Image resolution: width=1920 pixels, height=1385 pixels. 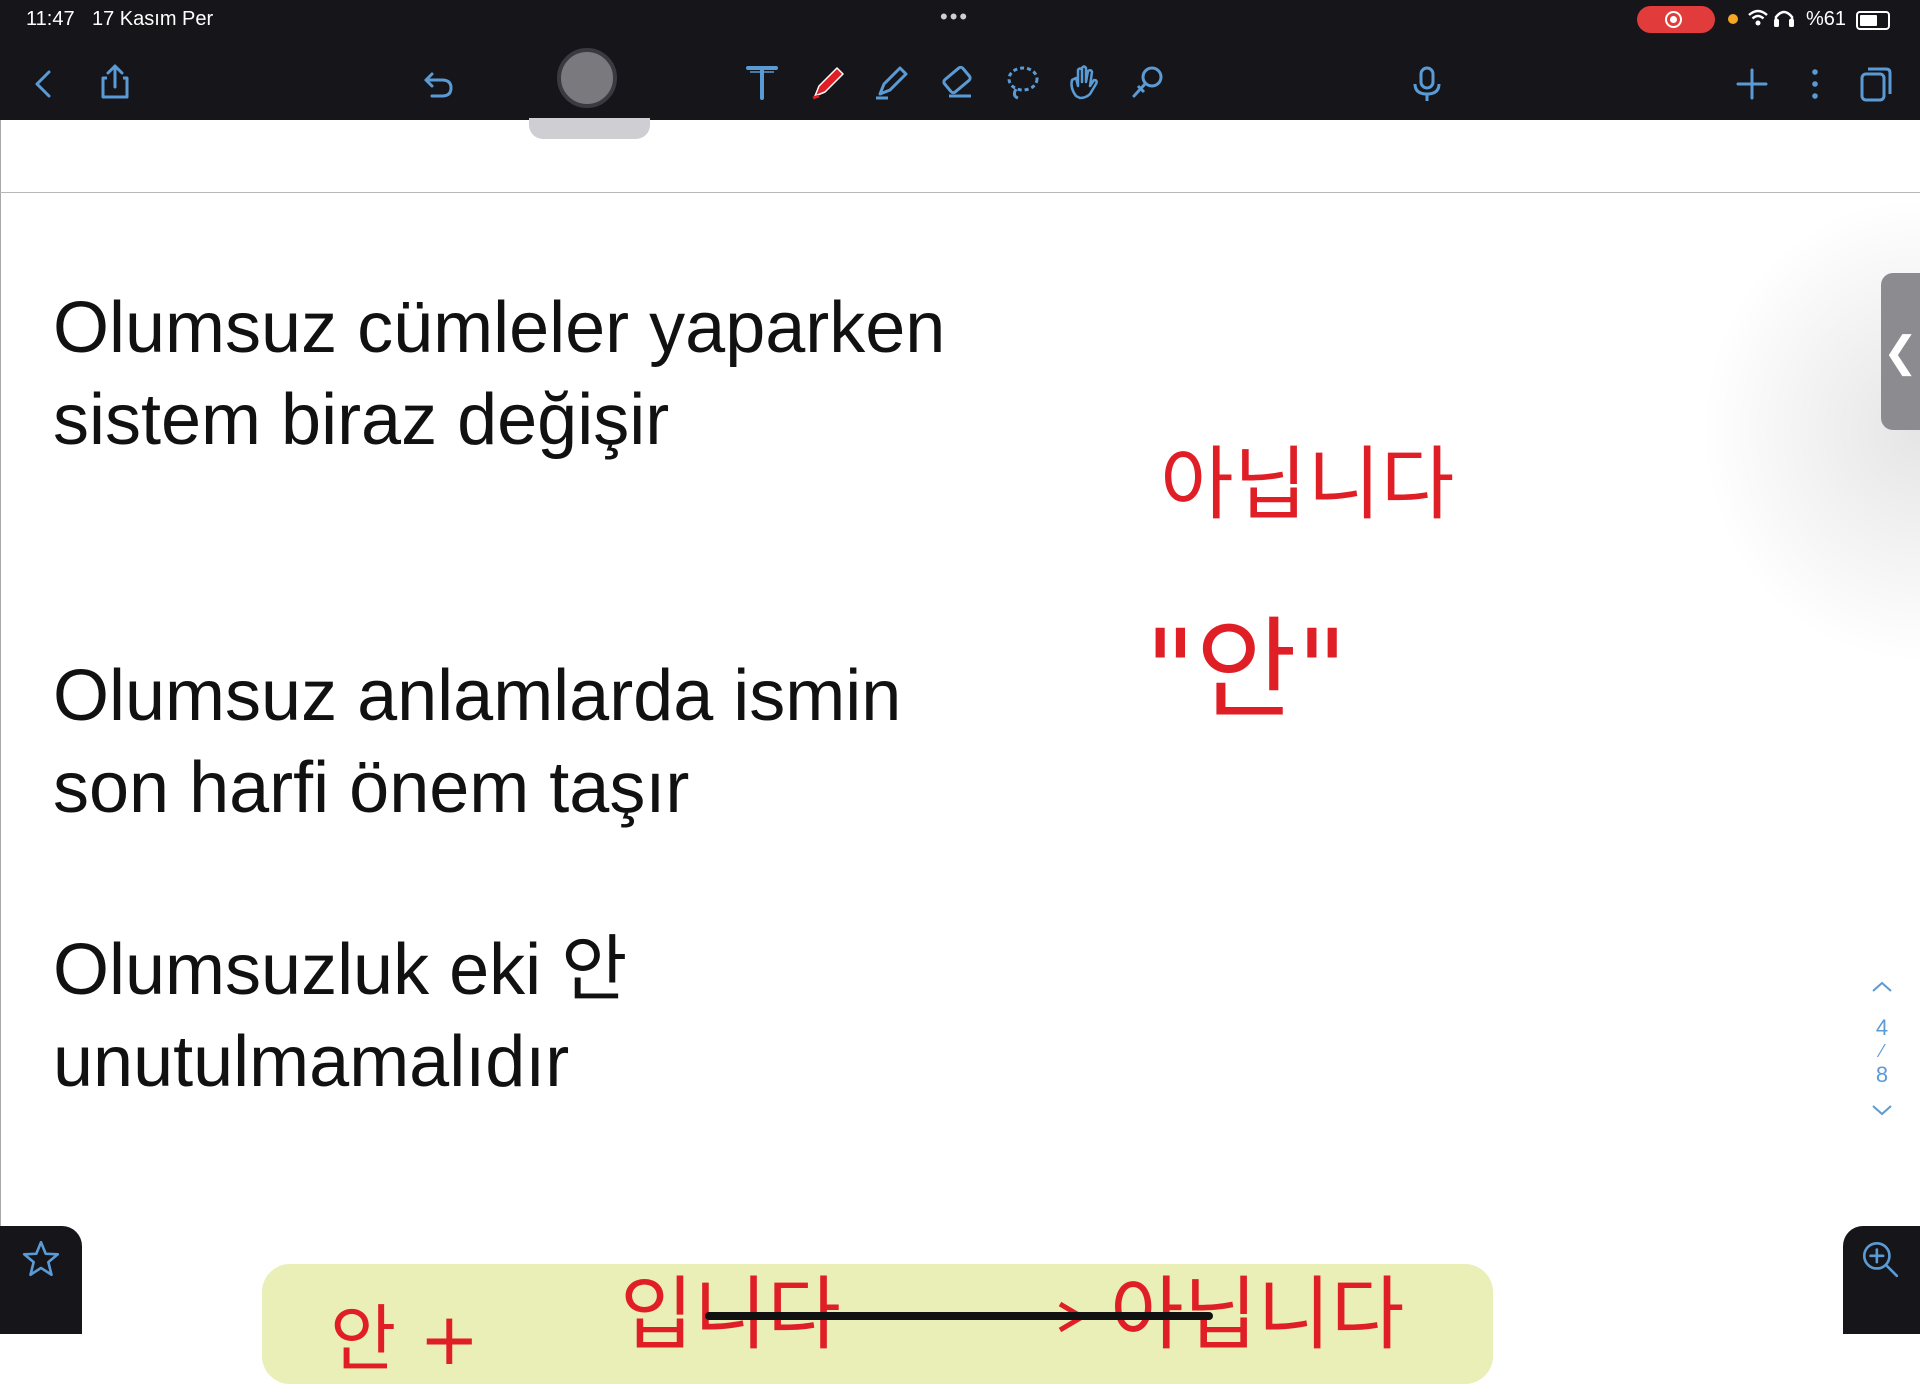 I want to click on screen-recording-indicator, so click(x=1676, y=19).